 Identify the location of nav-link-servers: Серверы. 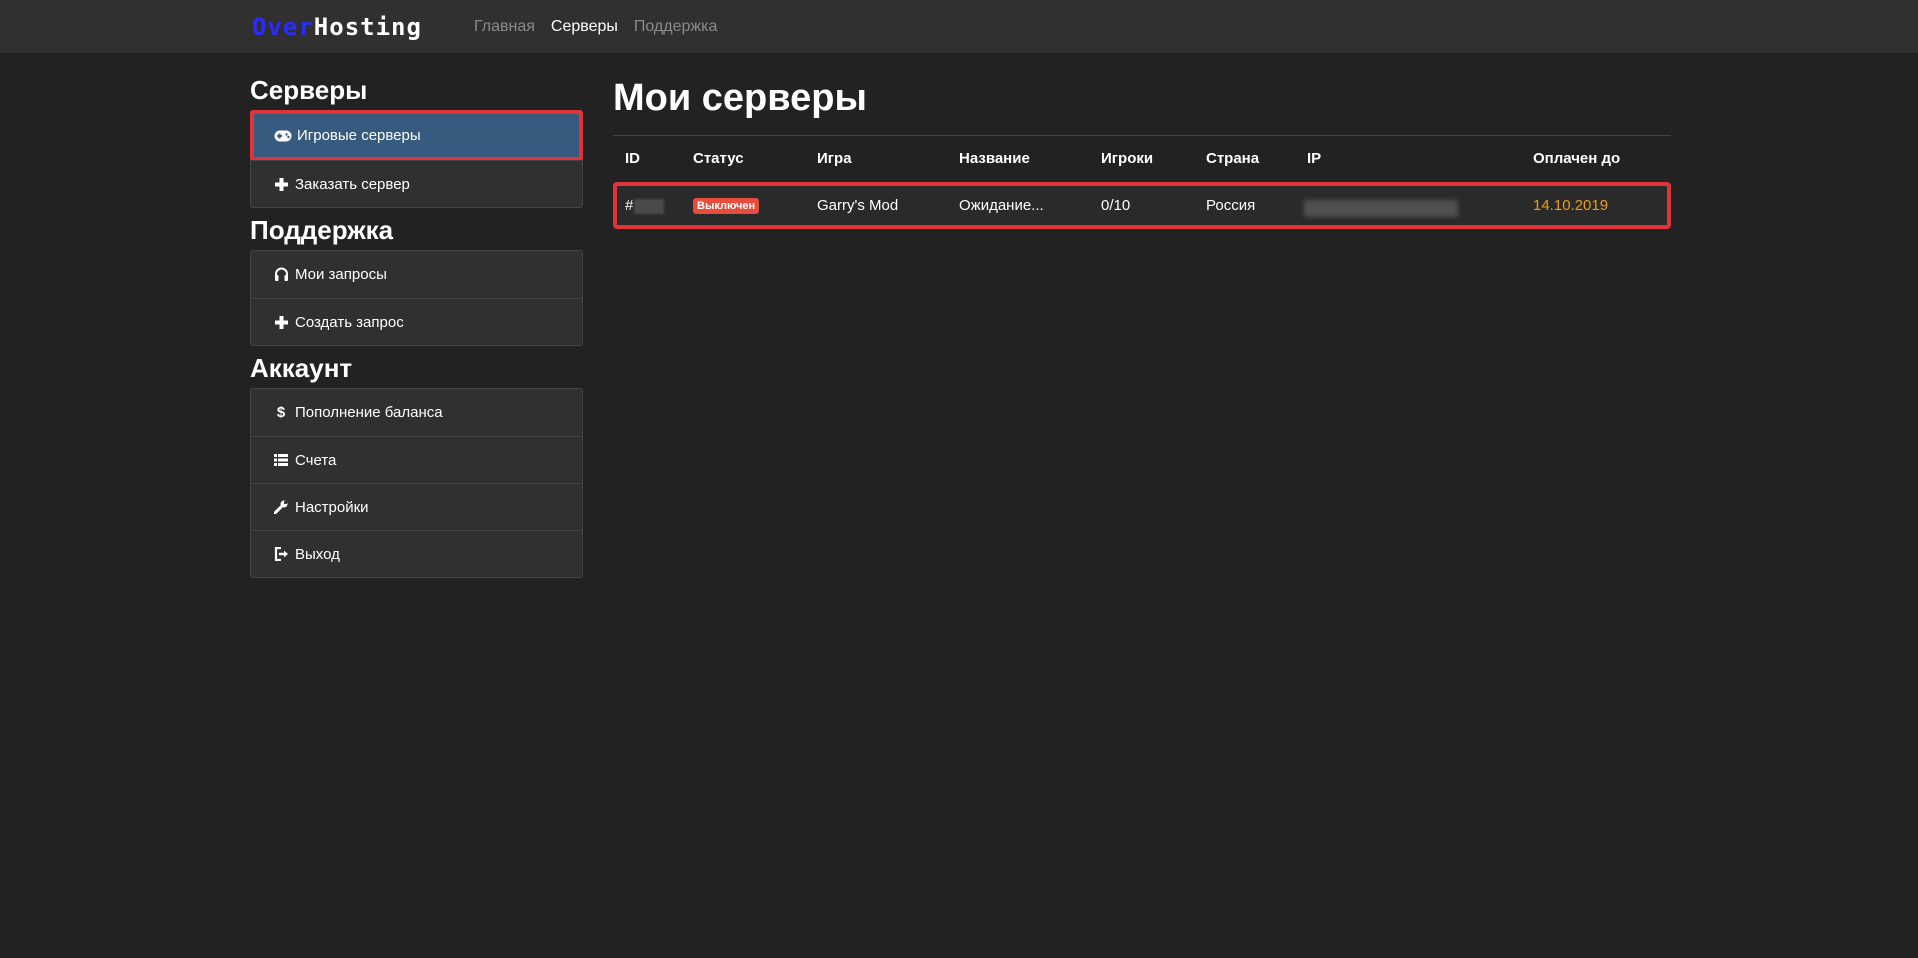
(584, 27).